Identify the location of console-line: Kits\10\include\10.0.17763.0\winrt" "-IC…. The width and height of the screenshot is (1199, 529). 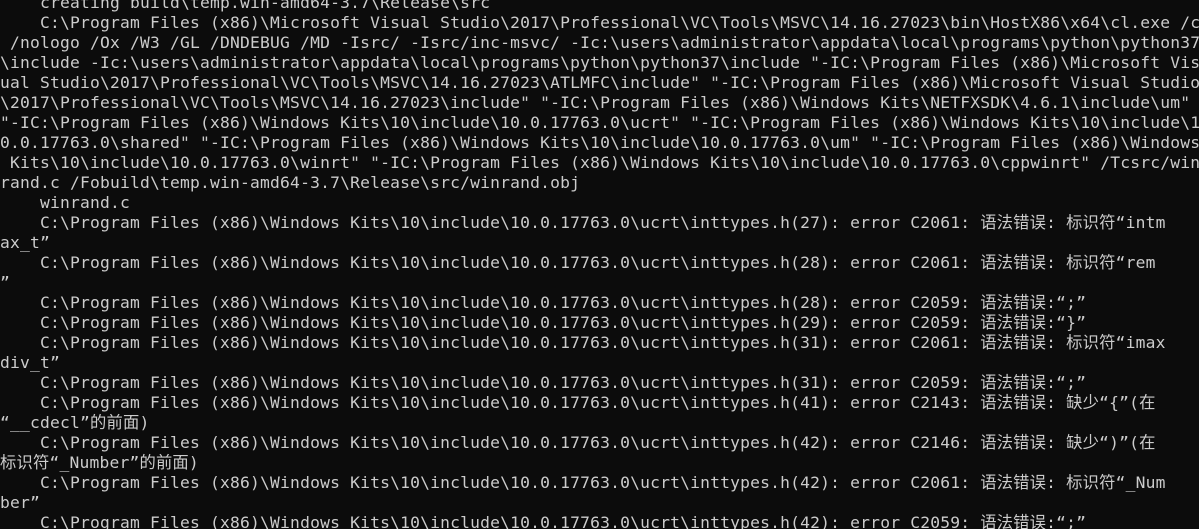
(599, 162).